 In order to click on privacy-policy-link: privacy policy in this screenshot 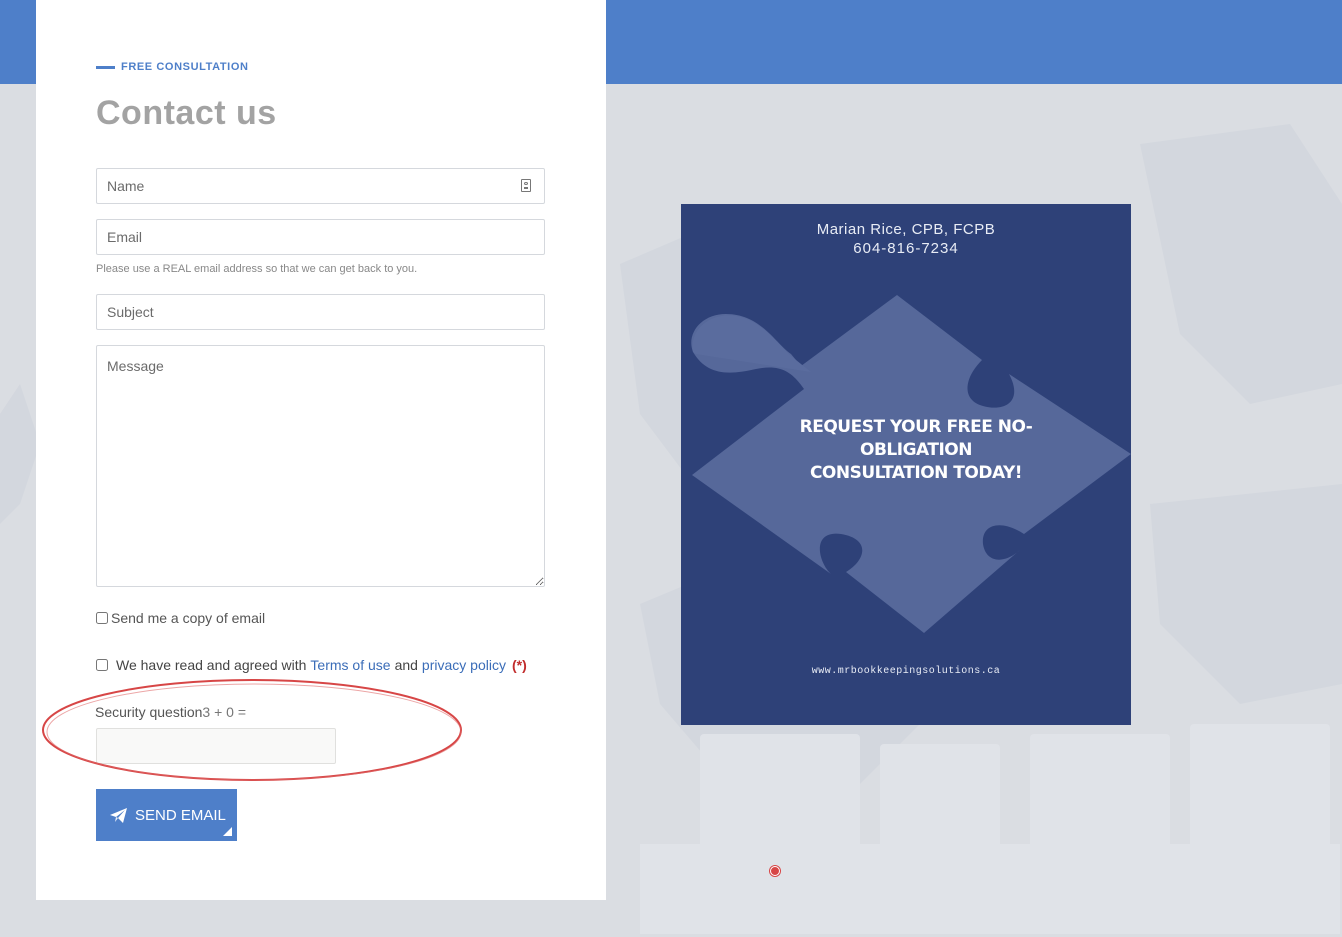, I will do `click(464, 665)`.